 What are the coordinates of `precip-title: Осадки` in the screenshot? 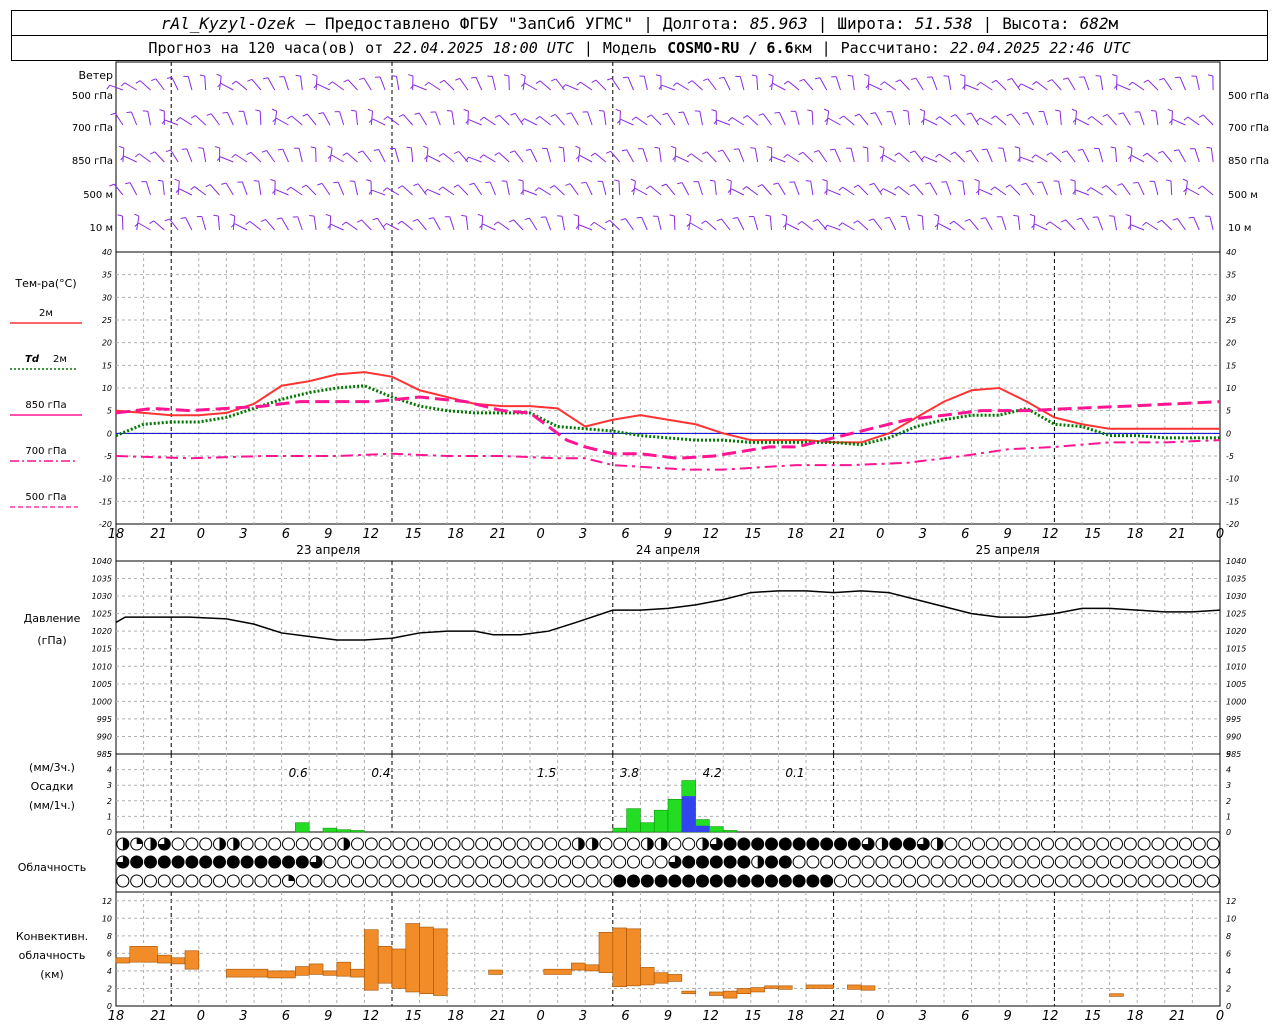 It's located at (52, 786).